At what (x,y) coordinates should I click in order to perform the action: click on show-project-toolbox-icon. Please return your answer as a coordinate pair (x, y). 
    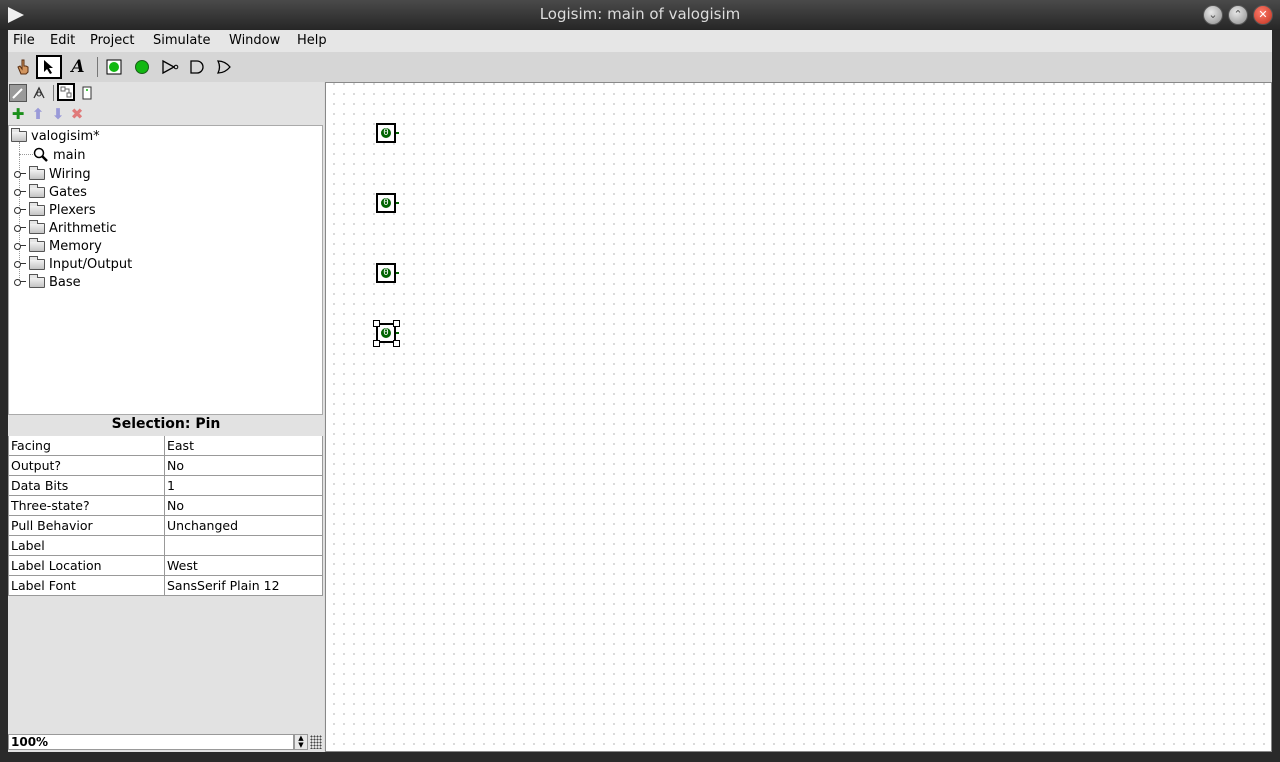
    Looking at the image, I should click on (18, 93).